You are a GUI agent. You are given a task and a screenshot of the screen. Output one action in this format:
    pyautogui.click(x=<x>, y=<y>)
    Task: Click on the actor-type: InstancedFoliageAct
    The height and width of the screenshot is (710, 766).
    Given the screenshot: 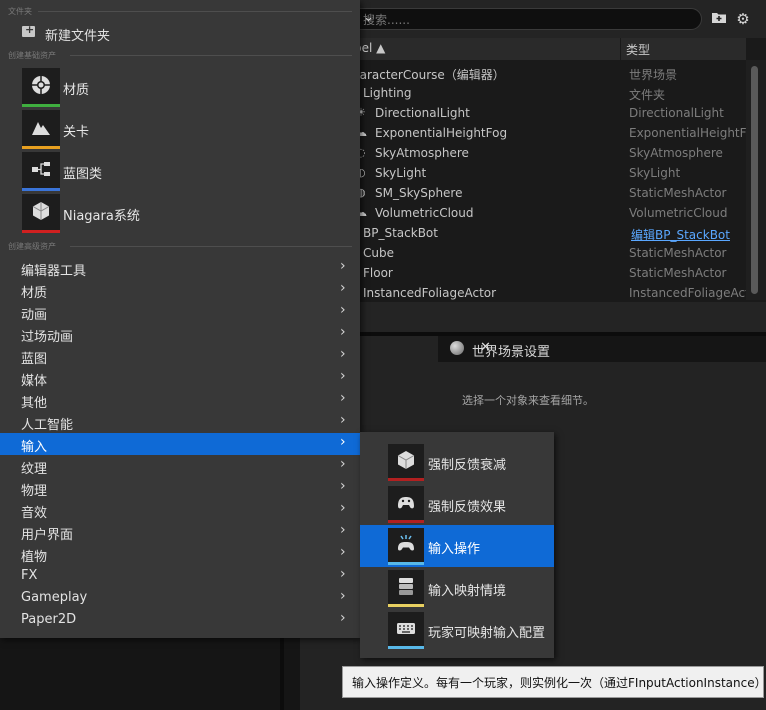 What is the action you would take?
    pyautogui.click(x=689, y=293)
    